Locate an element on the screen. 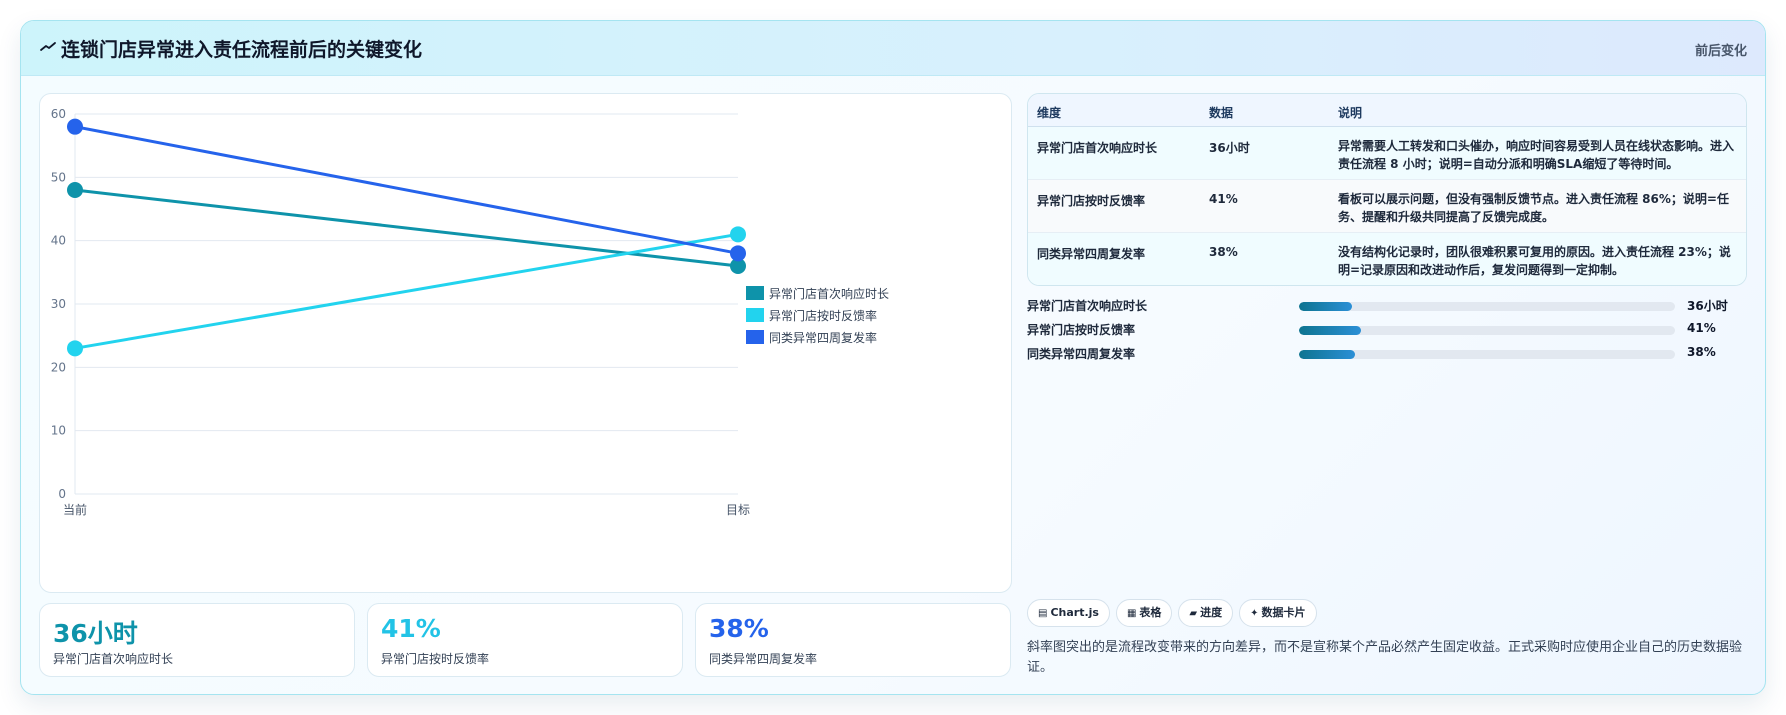  x-tick-label: 当前 is located at coordinates (75, 509).